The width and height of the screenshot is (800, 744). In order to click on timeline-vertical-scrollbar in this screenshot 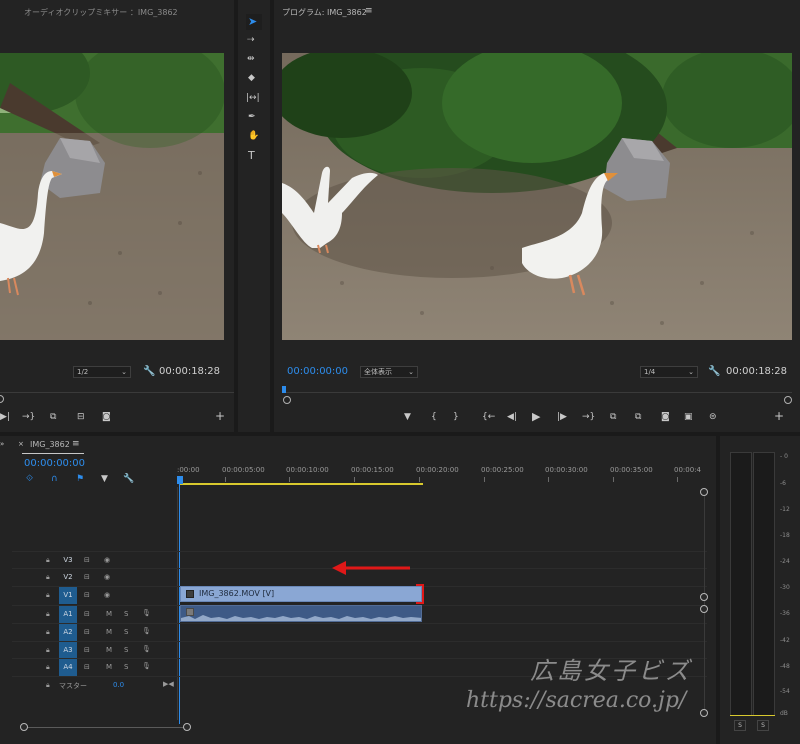, I will do `click(704, 603)`.